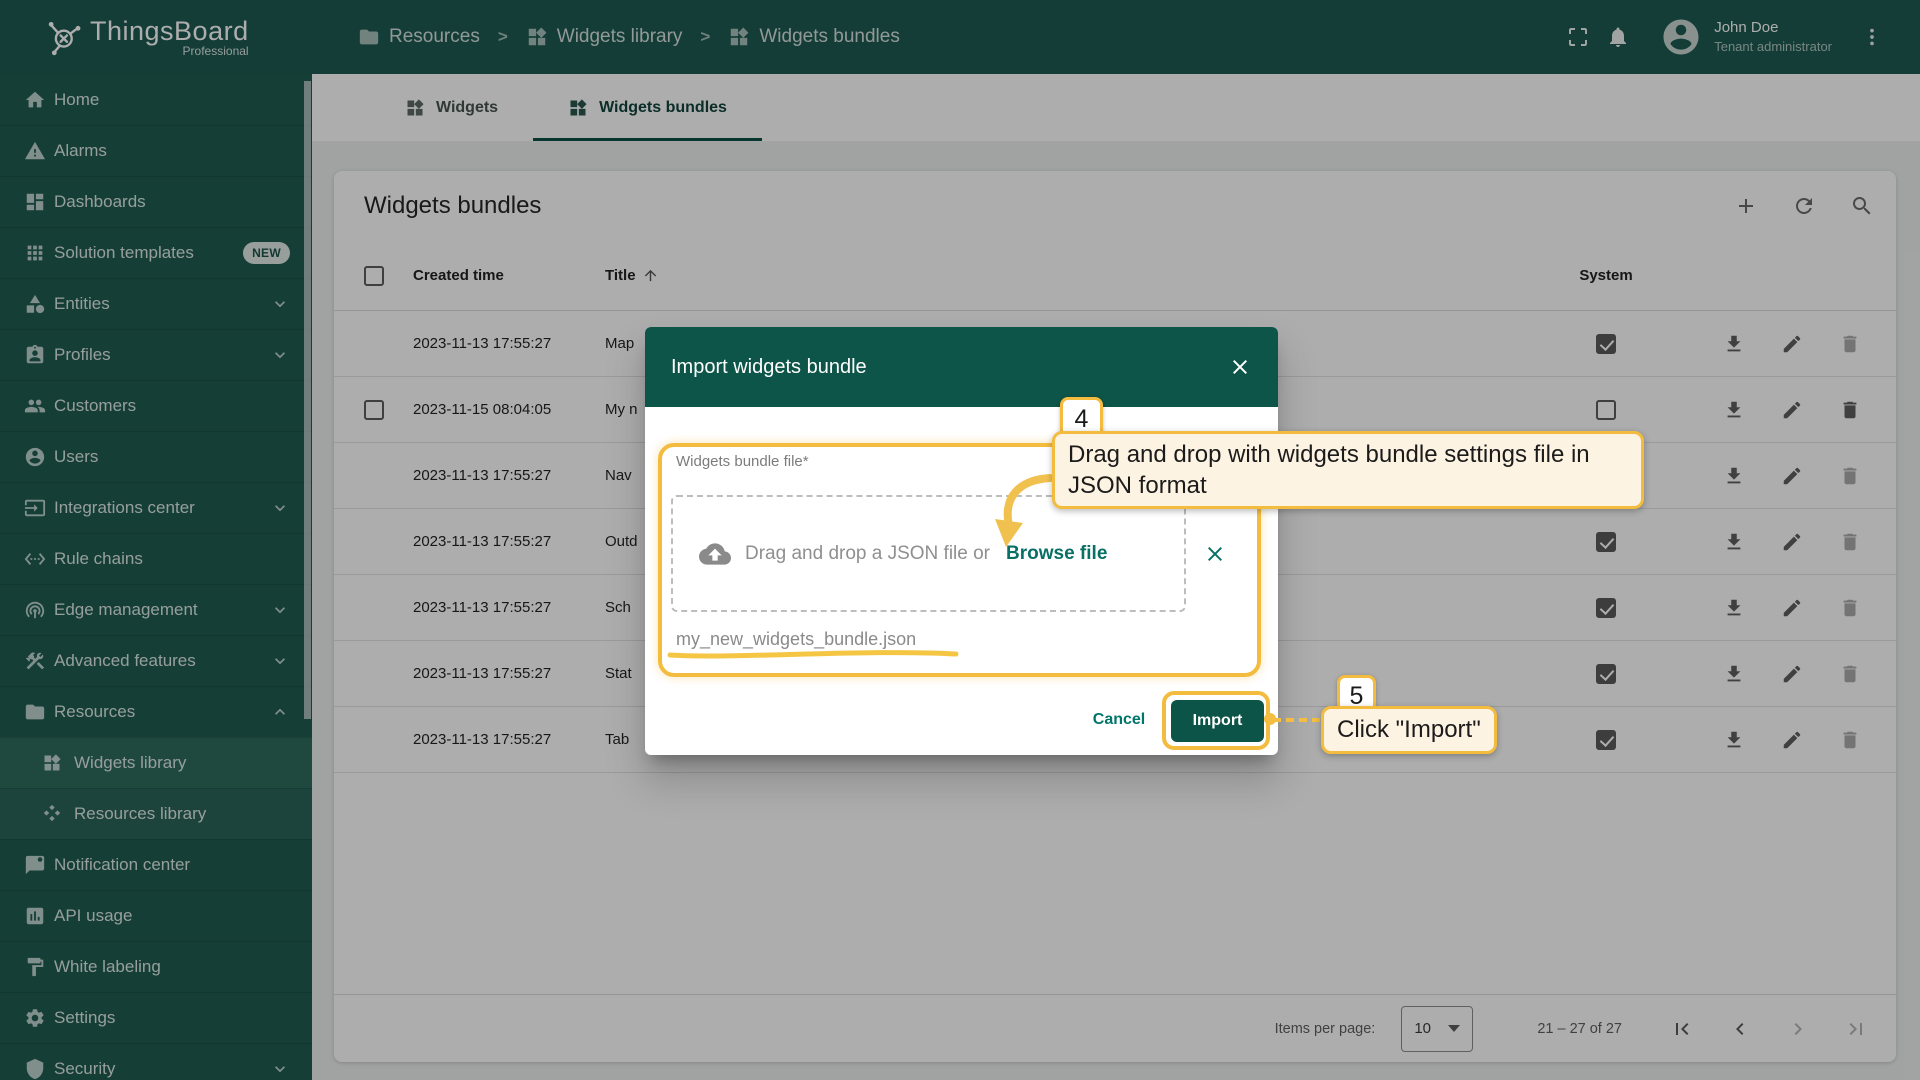 The width and height of the screenshot is (1920, 1080). I want to click on dialog-title: Import widgets bundle, so click(769, 366).